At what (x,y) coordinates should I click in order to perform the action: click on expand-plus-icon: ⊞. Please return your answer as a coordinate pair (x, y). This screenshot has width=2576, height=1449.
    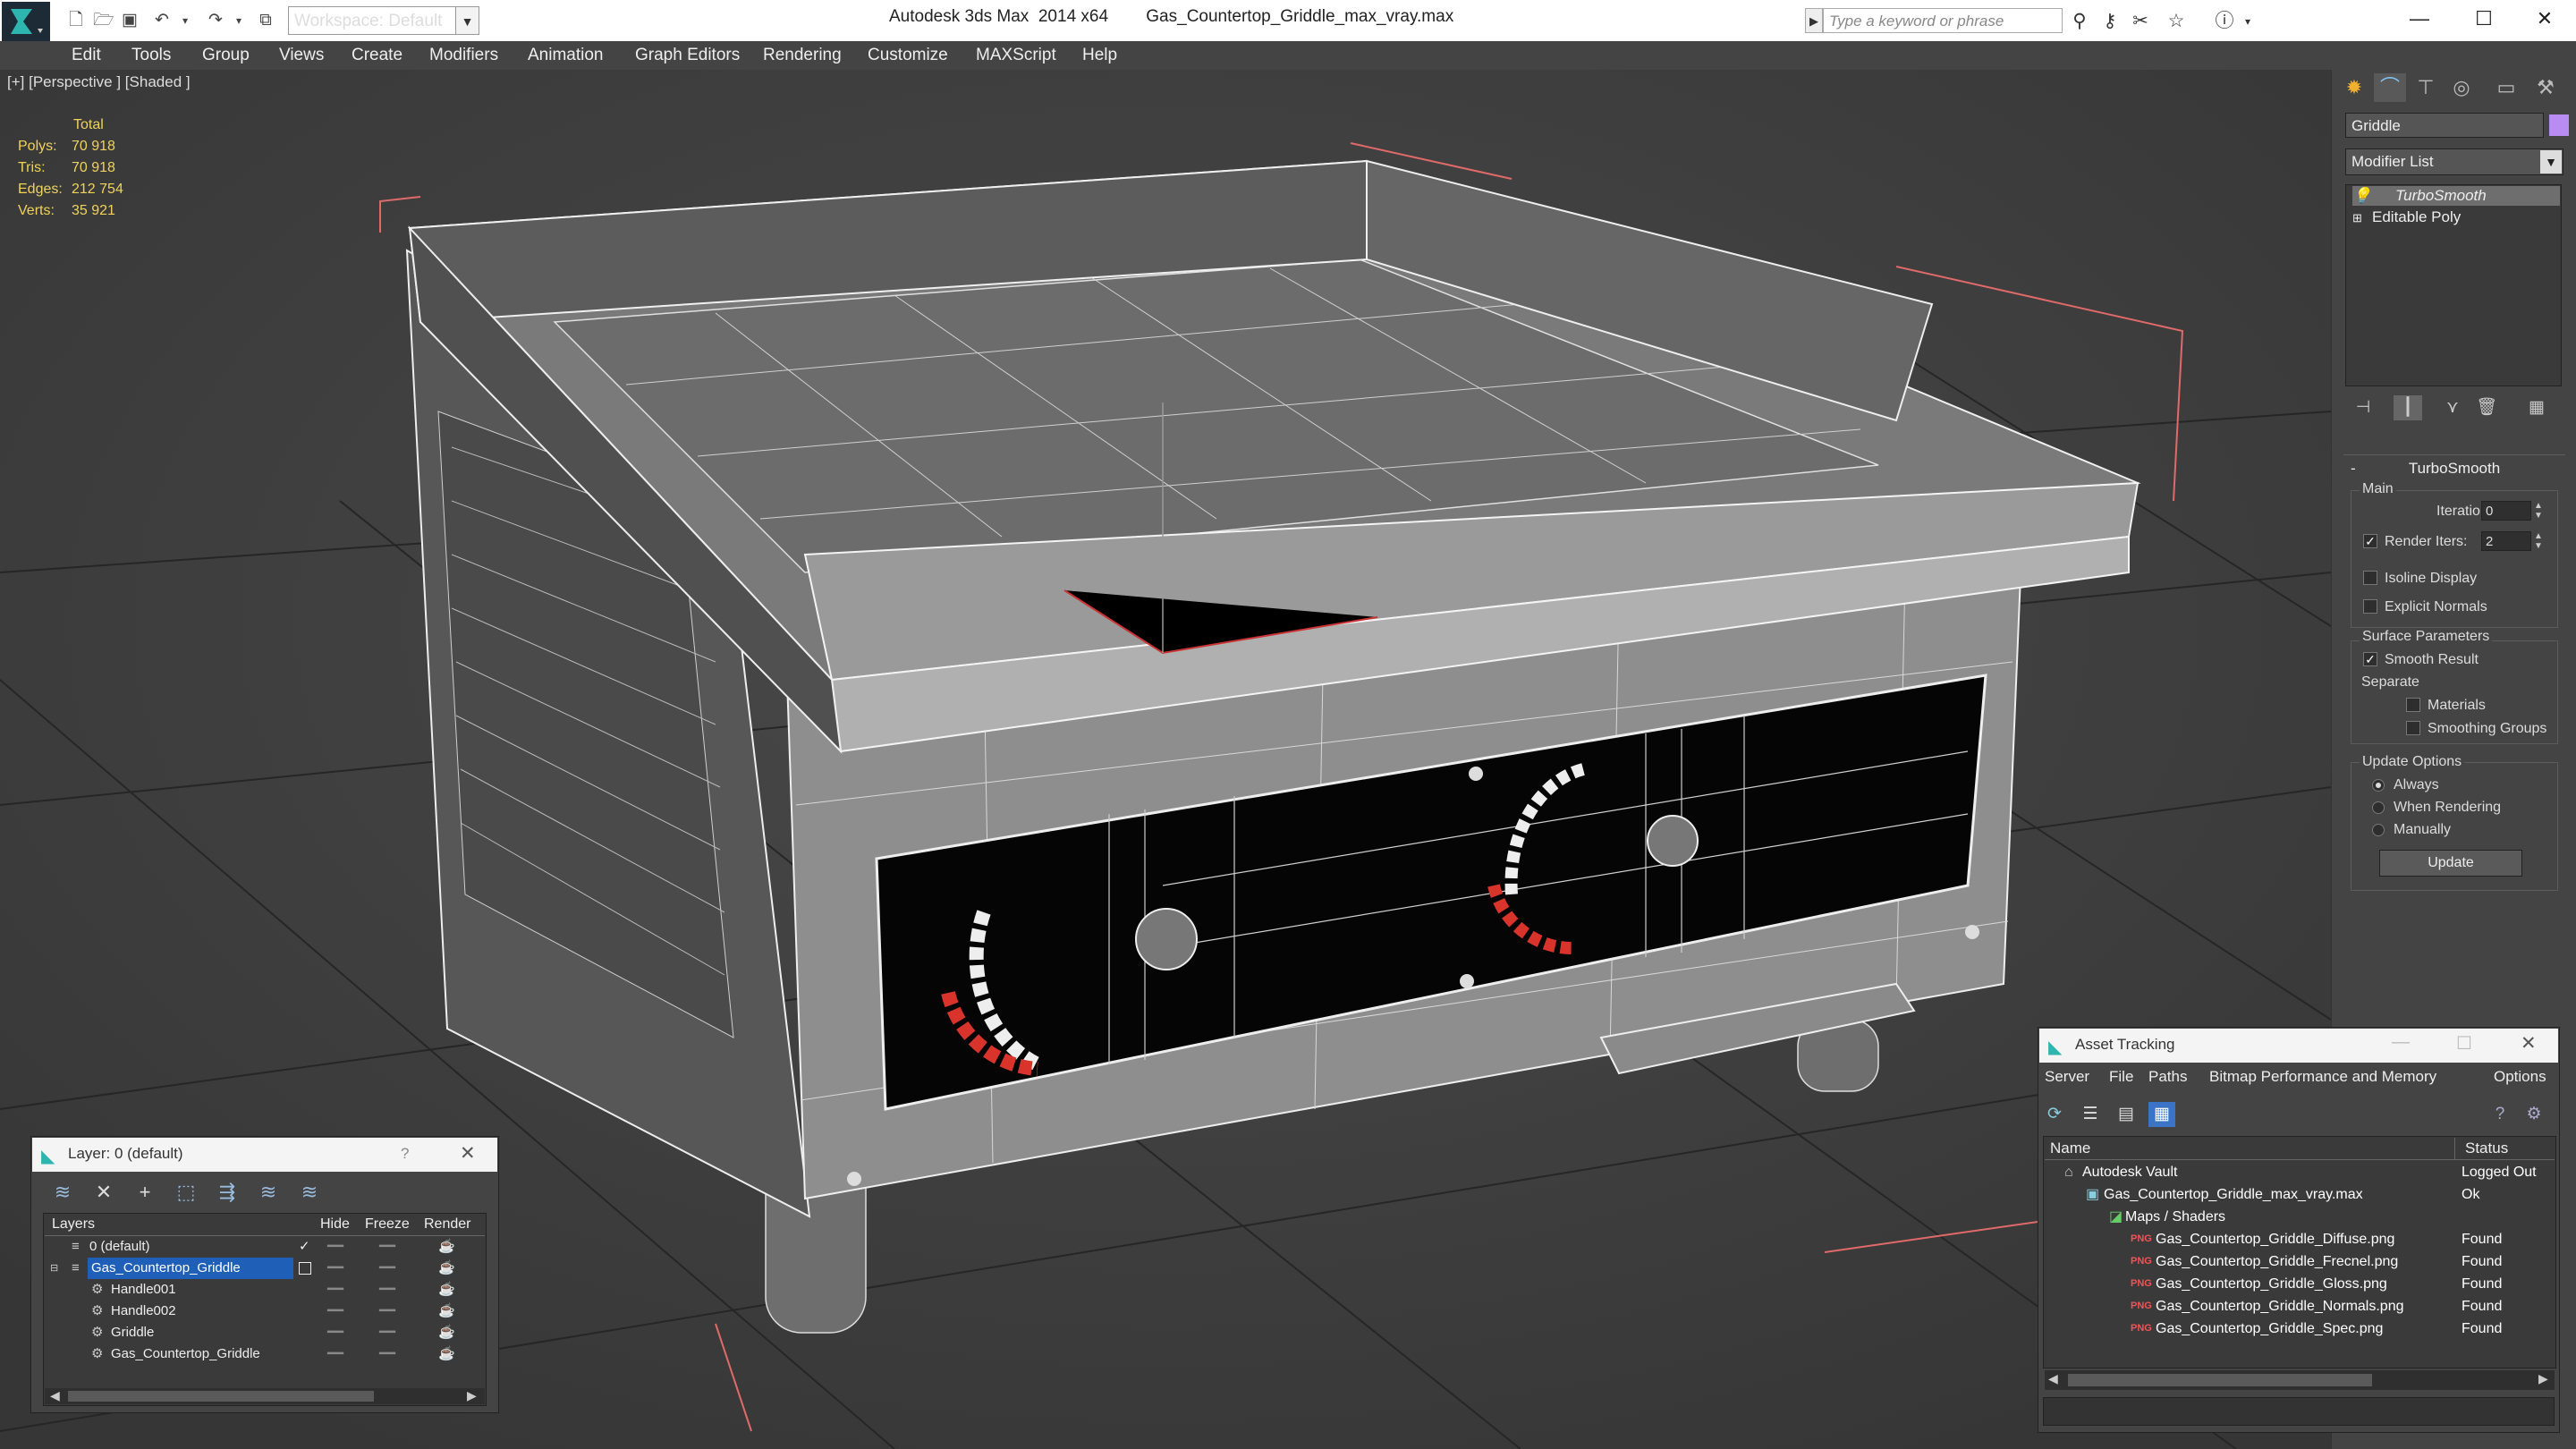
    Looking at the image, I should click on (2358, 218).